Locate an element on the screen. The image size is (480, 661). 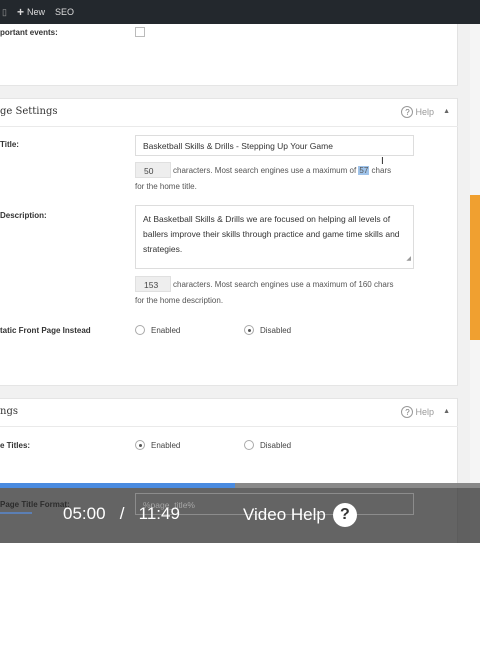
home-title-label: Title: is located at coordinates (9, 144).